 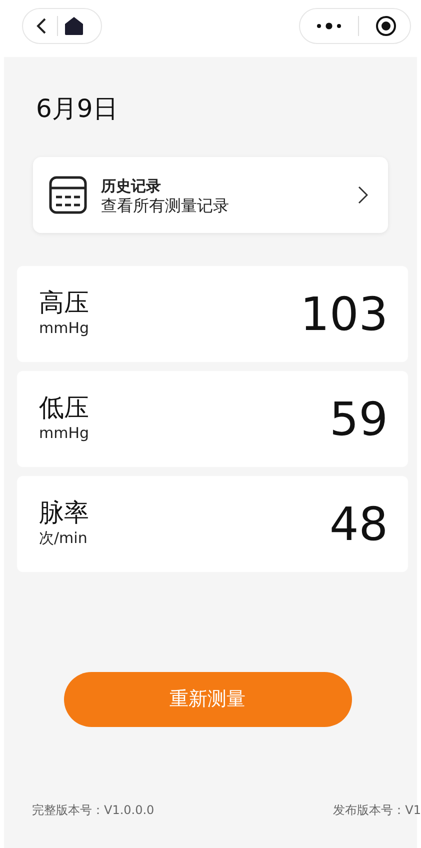 I want to click on full-version-text: 完整版本号：V1.0.0.0, so click(x=93, y=810).